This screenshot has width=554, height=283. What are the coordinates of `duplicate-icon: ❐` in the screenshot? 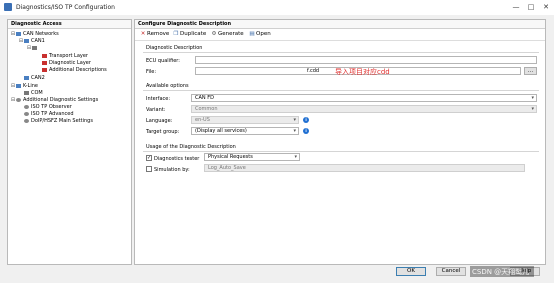 It's located at (176, 34).